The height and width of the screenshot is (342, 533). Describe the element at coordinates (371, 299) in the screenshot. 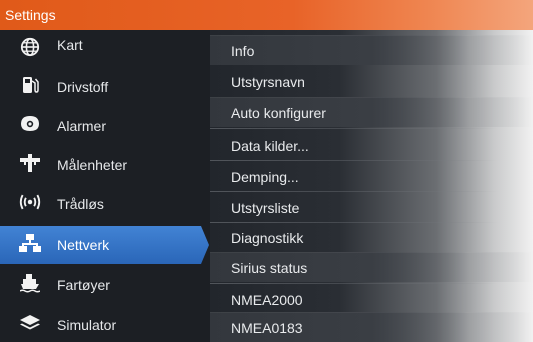

I see `list-item-nmea2000: NMEA2000` at that location.